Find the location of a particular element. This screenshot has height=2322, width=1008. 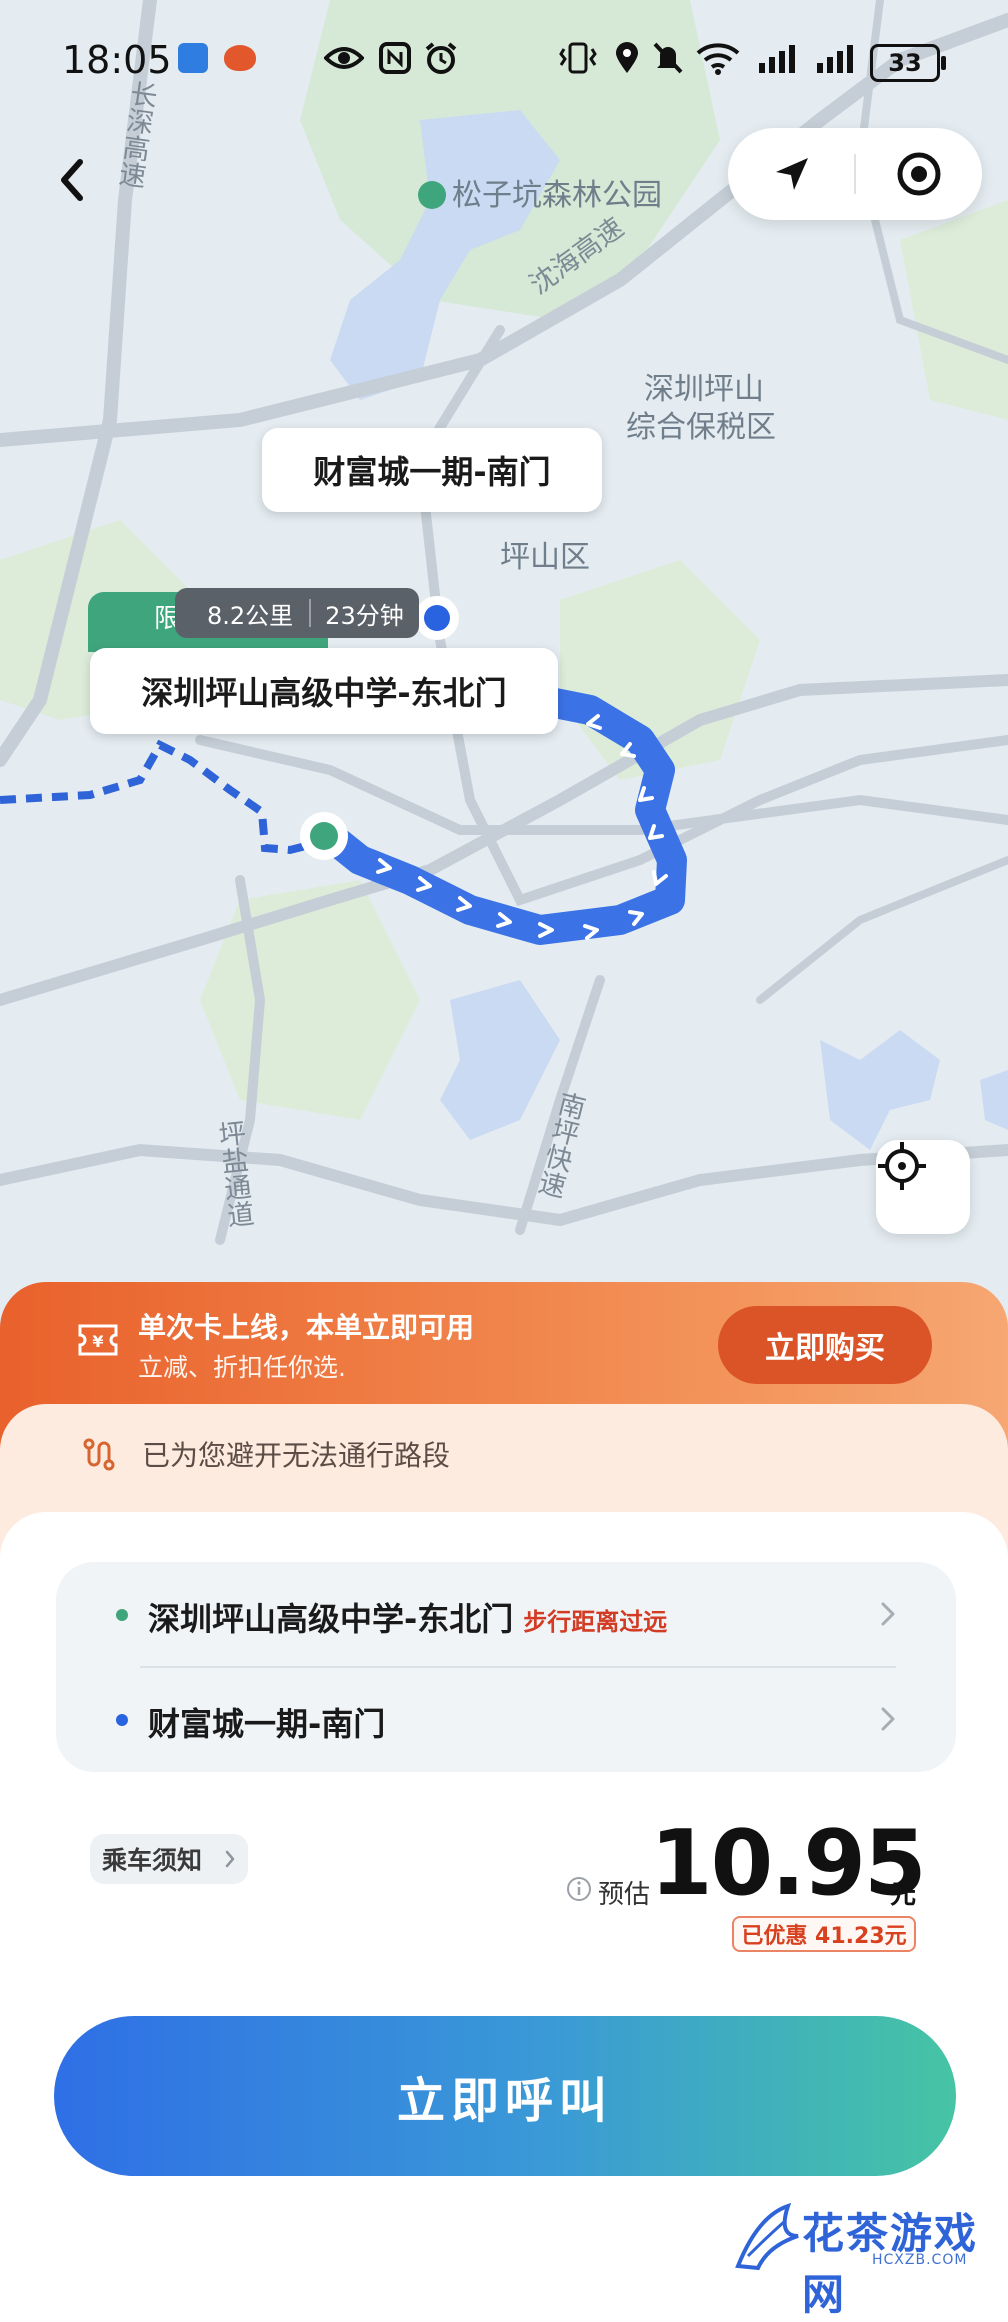

origin-row: 深圳坪山高级中学-东北门 步行距离过远 is located at coordinates (506, 1614).